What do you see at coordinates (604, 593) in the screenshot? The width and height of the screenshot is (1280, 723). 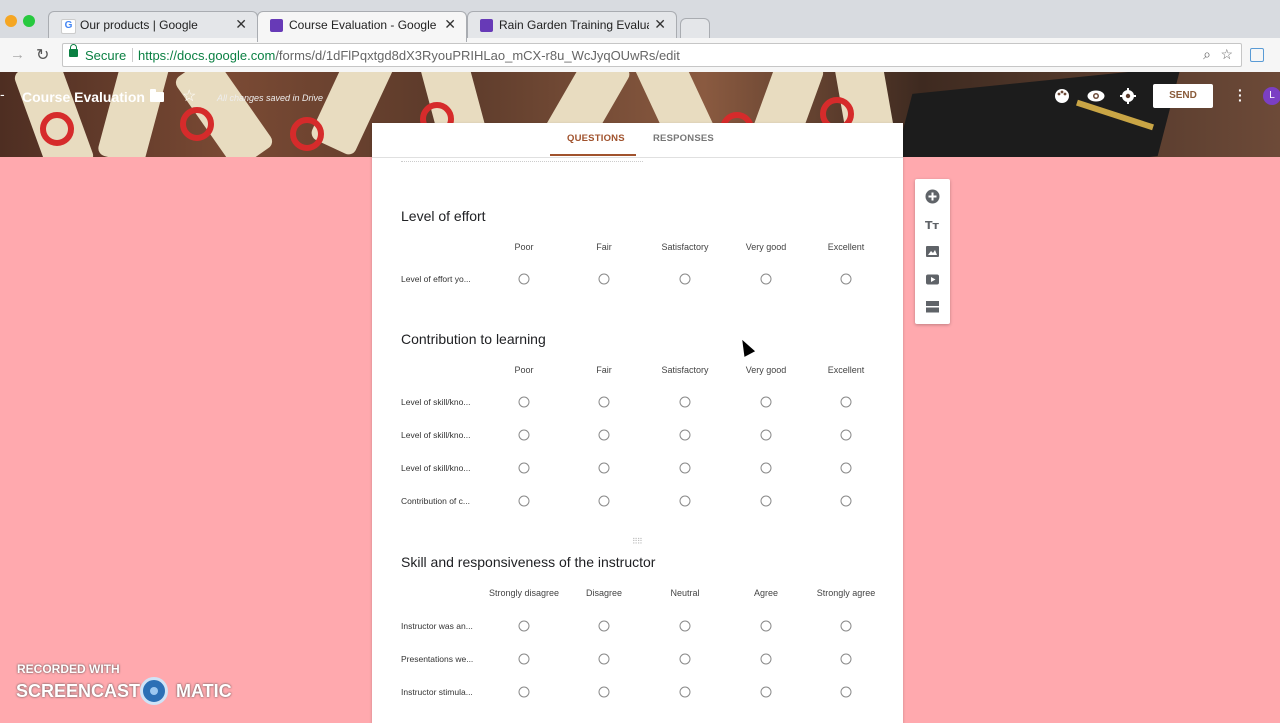 I see `column-header: Disagree` at bounding box center [604, 593].